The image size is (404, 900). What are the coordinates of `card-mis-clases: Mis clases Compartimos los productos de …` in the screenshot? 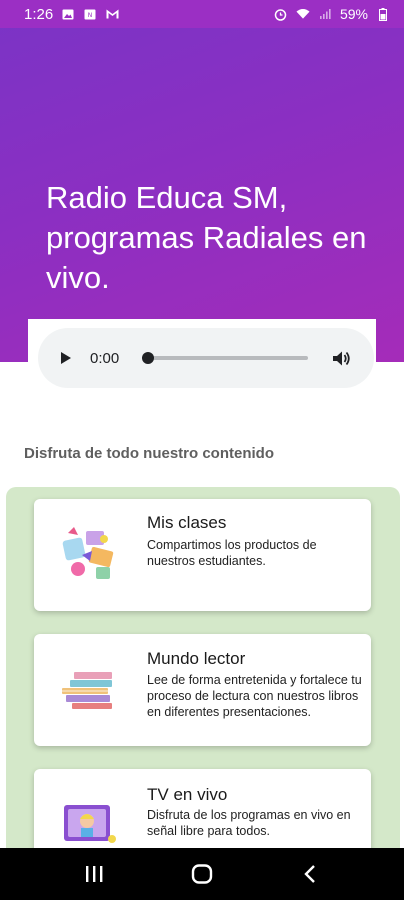 It's located at (202, 555).